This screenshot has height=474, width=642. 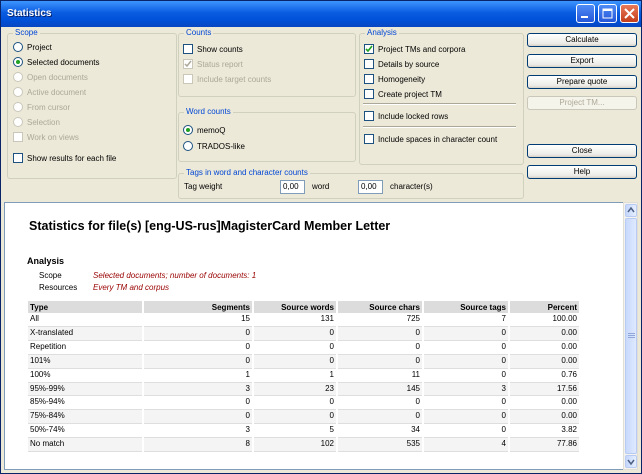 What do you see at coordinates (545, 403) in the screenshot?
I see `table-cell: 0.00` at bounding box center [545, 403].